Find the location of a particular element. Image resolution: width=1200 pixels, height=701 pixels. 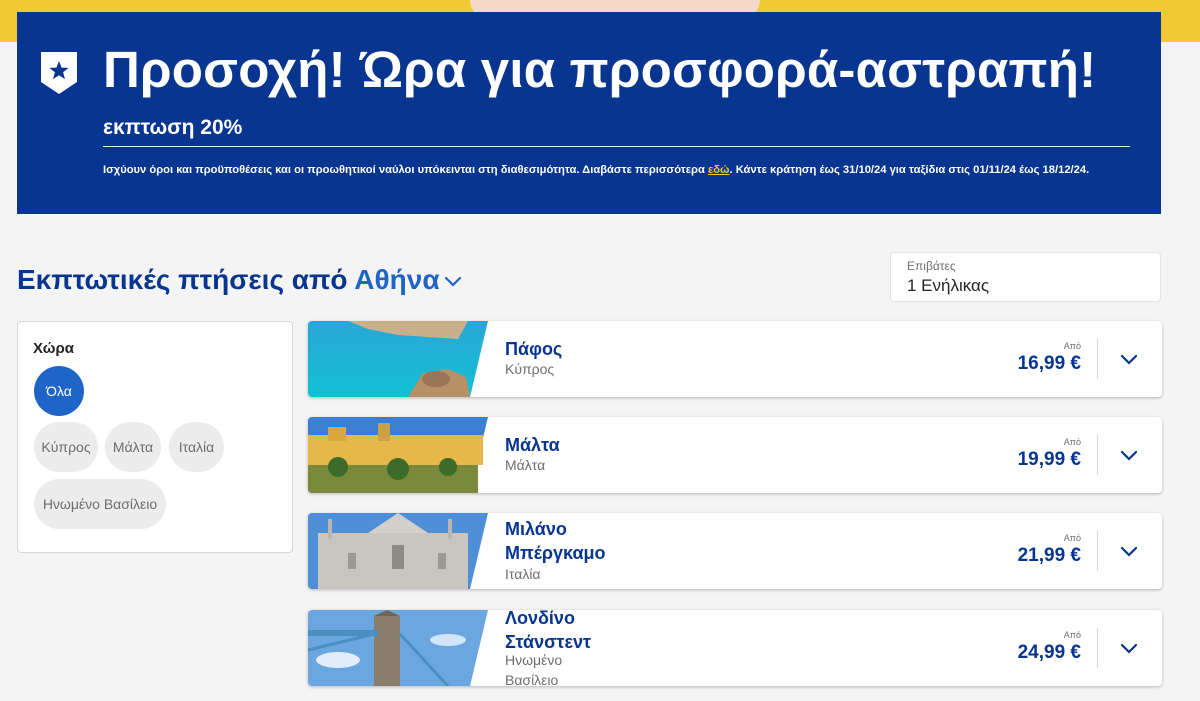

filter-chip-all: Όλα is located at coordinates (59, 391).